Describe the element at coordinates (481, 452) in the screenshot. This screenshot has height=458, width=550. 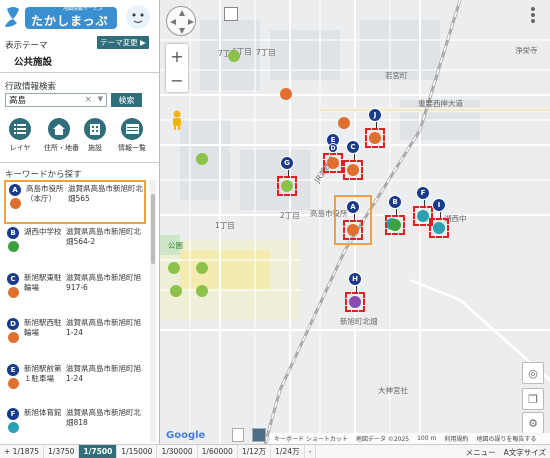
I see `menu-button: メニュー` at that location.